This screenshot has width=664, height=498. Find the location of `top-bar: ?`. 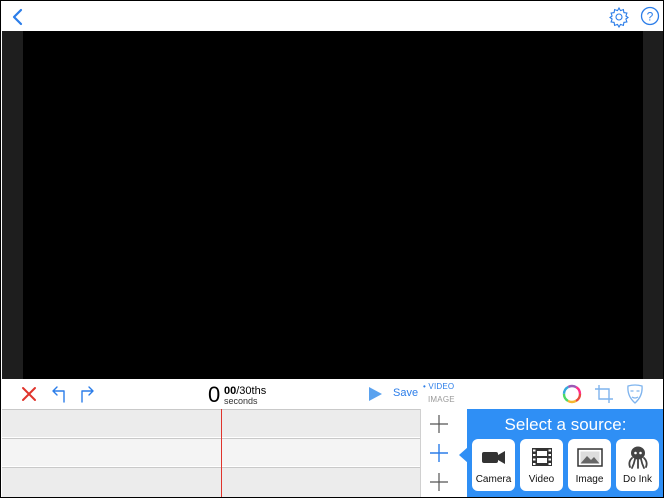

top-bar: ? is located at coordinates (332, 16).